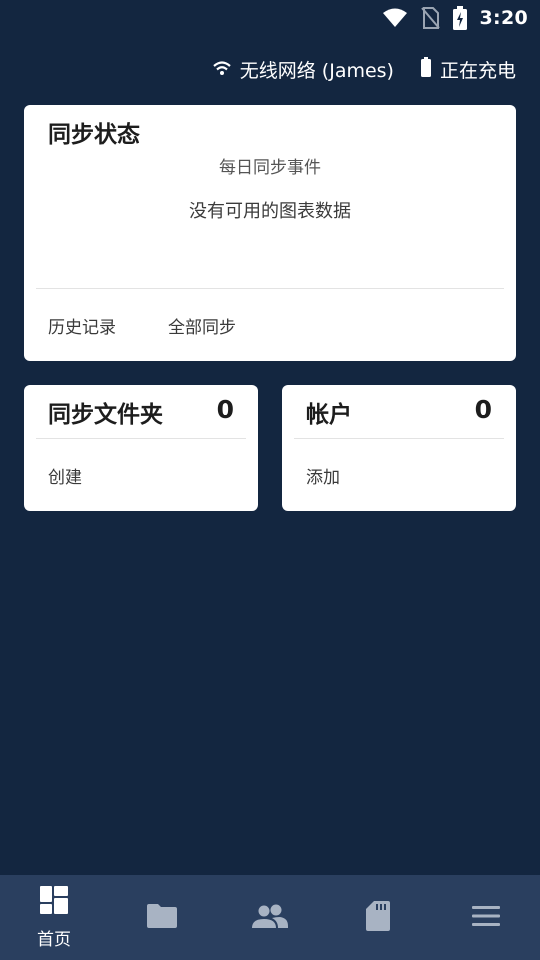 The height and width of the screenshot is (960, 540). I want to click on nav-folders, so click(162, 917).